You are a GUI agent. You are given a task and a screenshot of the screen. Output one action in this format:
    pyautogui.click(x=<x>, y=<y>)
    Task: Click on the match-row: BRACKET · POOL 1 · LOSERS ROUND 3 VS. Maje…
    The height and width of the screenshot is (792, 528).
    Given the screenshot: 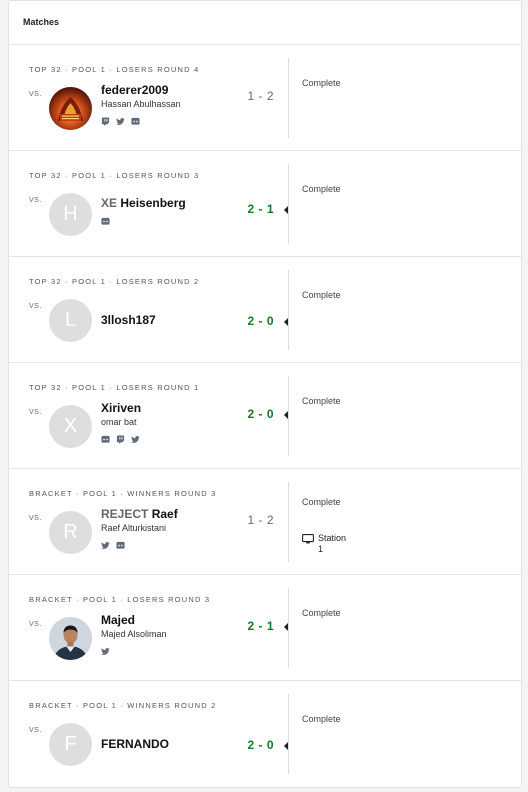 What is the action you would take?
    pyautogui.click(x=265, y=628)
    